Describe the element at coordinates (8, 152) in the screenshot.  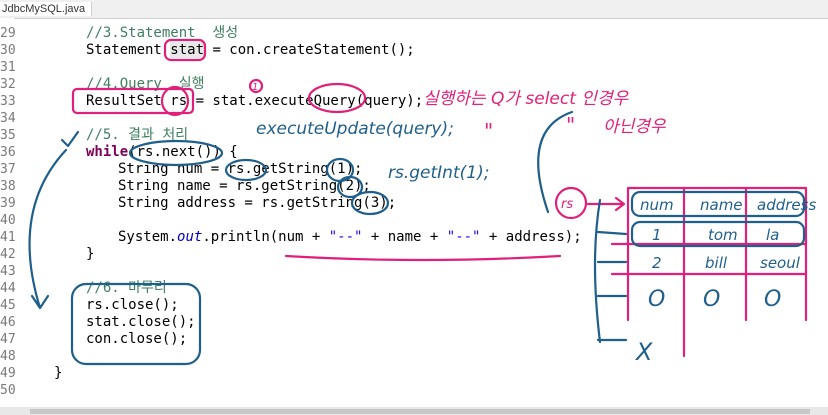
I see `line-number: 36` at that location.